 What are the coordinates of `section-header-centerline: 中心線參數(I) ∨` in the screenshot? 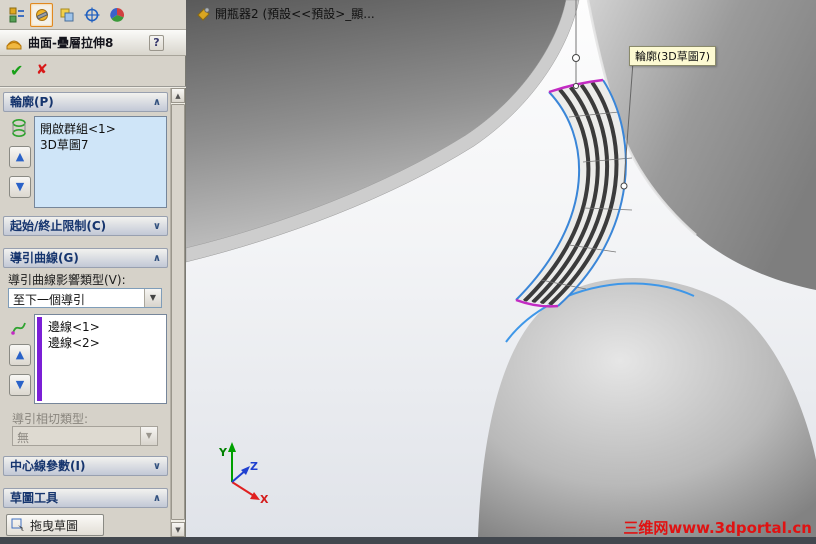 It's located at (85, 466).